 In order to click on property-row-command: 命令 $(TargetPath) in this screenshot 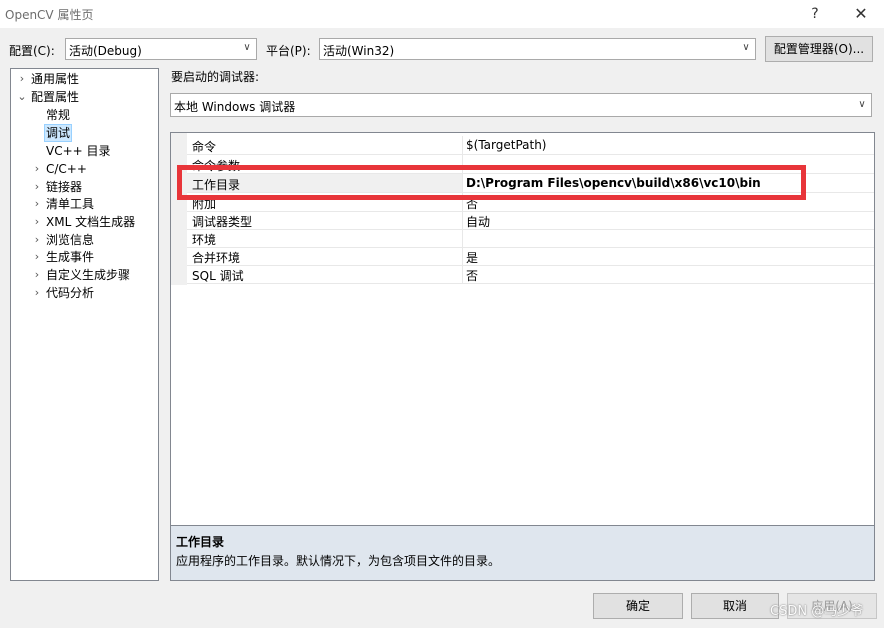, I will do `click(530, 145)`.